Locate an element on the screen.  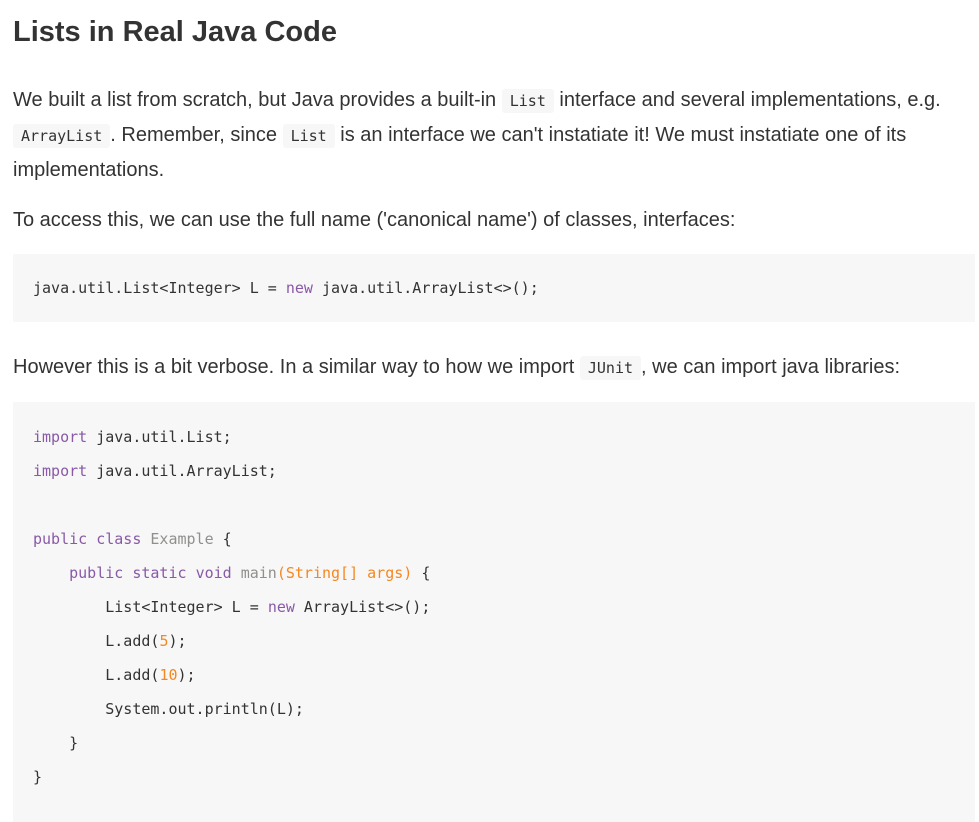
method-params: (String[] args) is located at coordinates (344, 573).